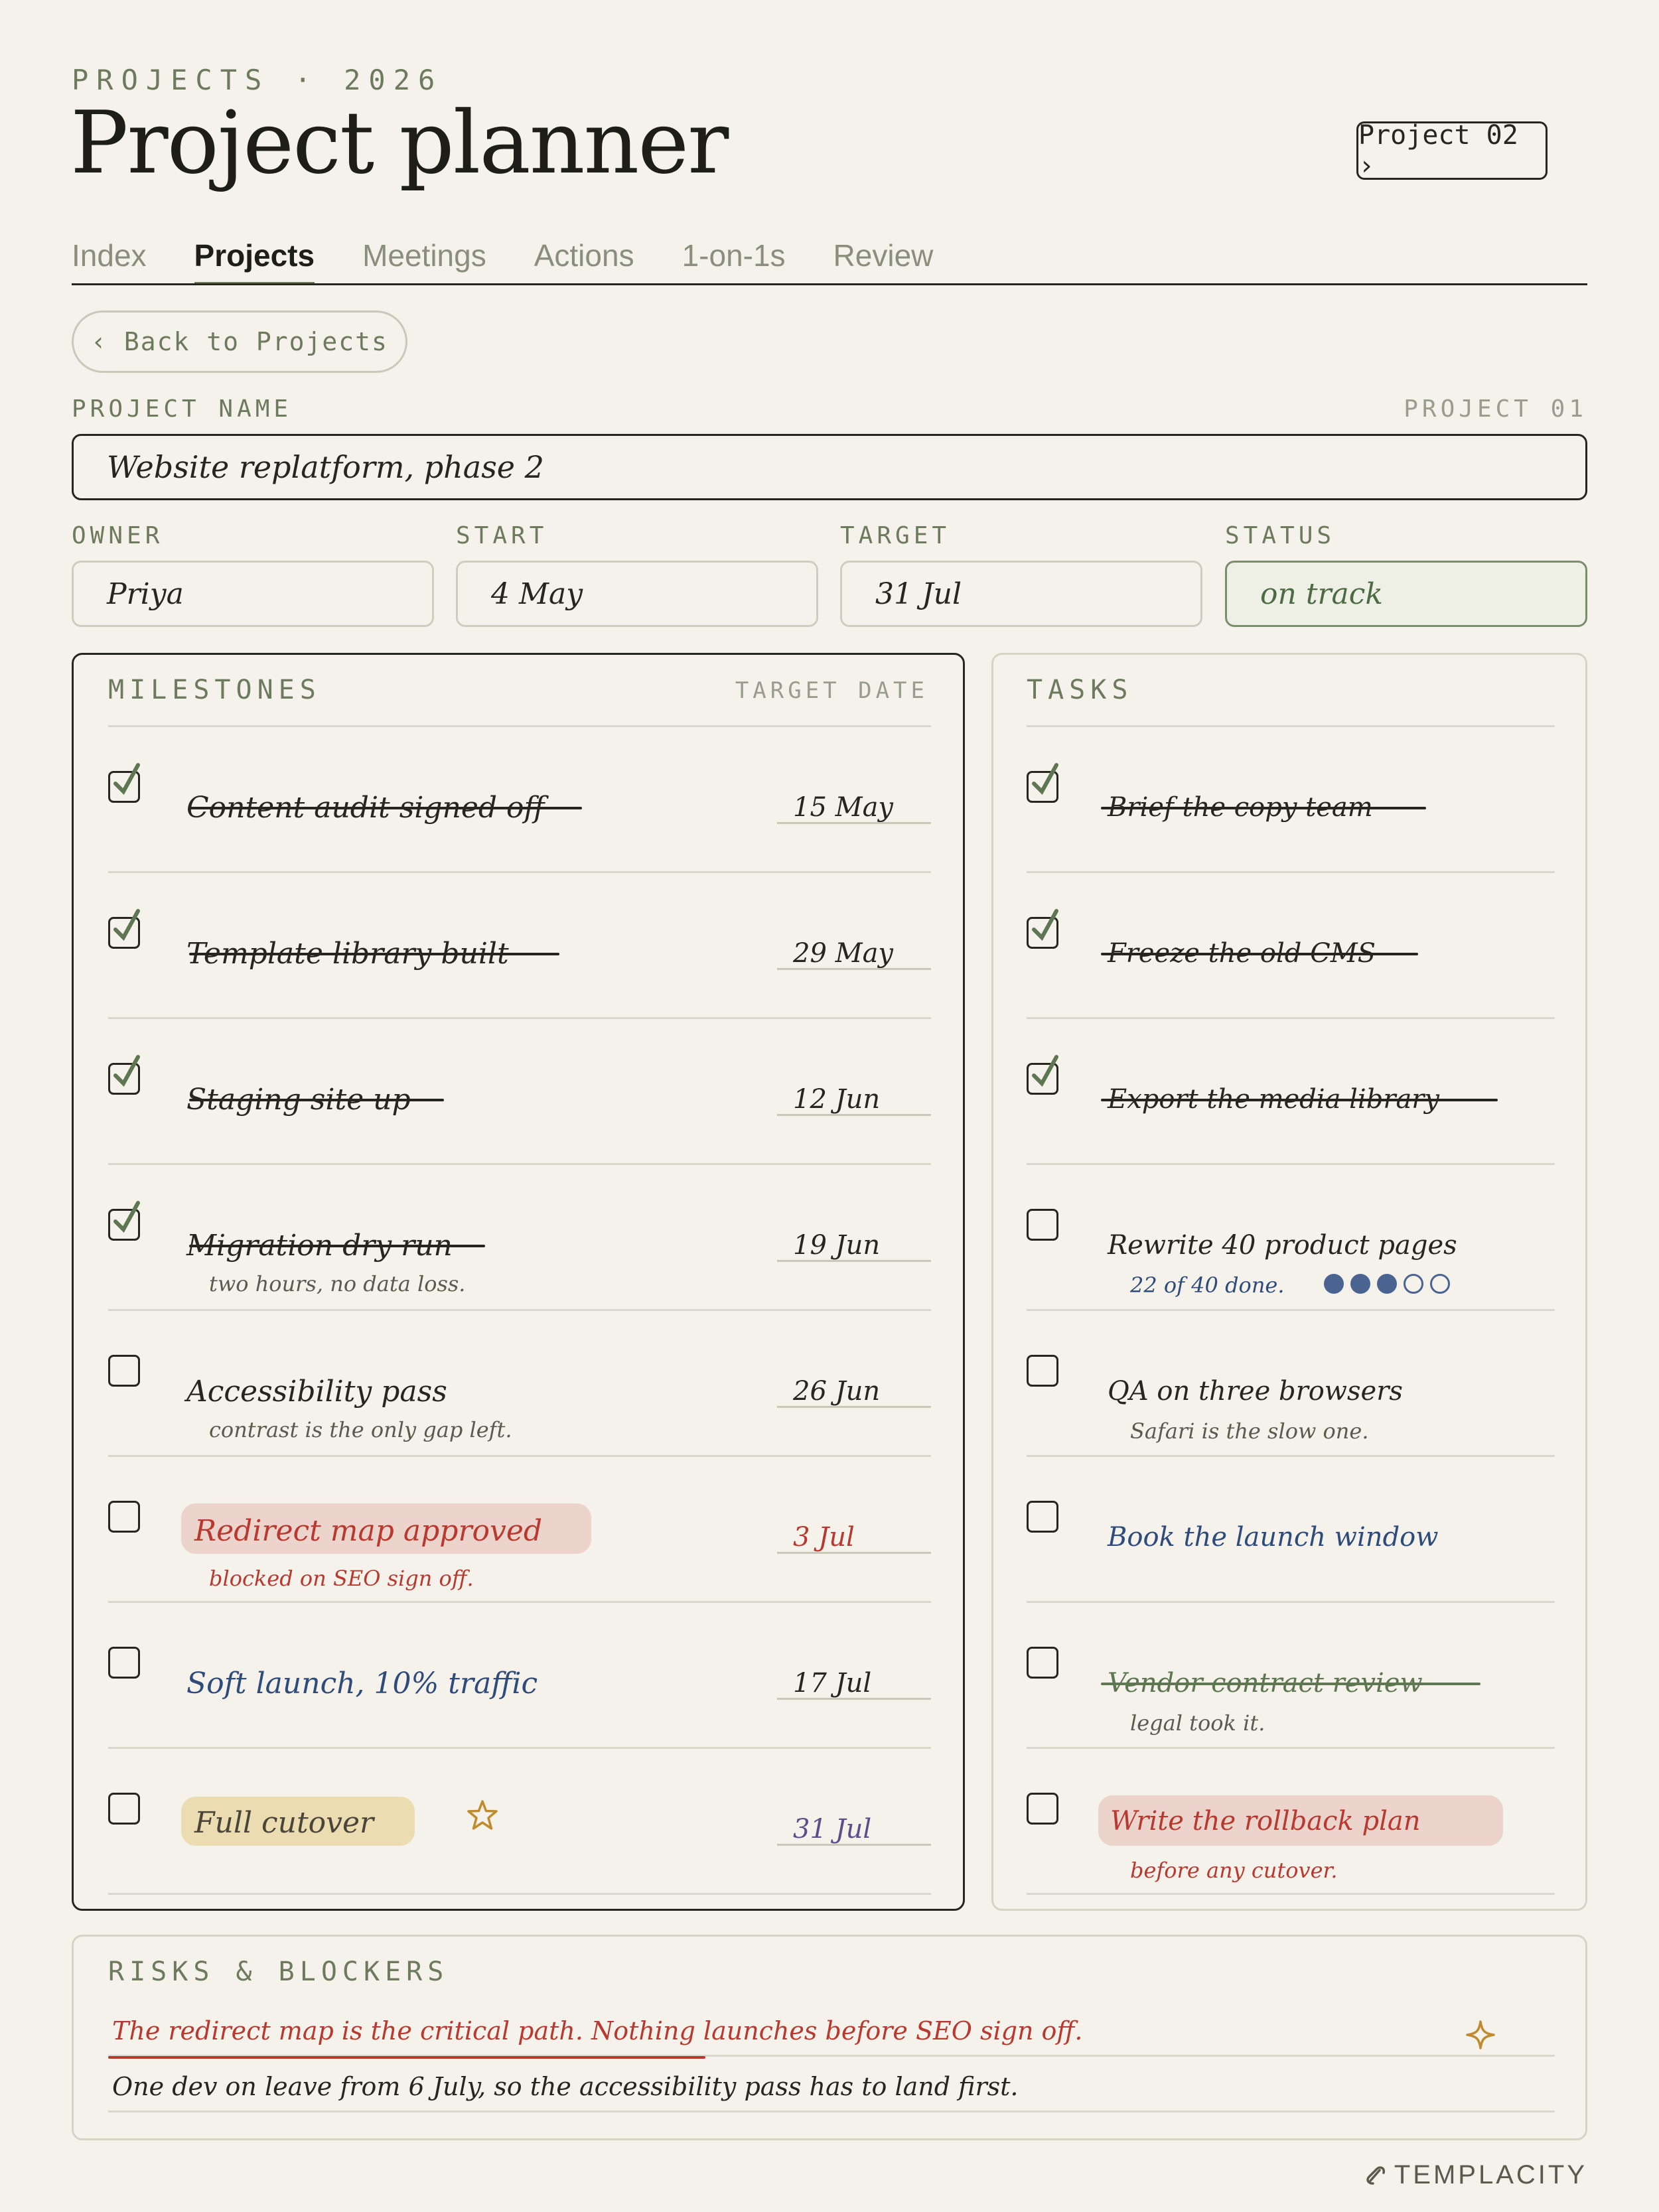  What do you see at coordinates (519, 1822) in the screenshot?
I see `milestone-row: Full cutover 31 Jul` at bounding box center [519, 1822].